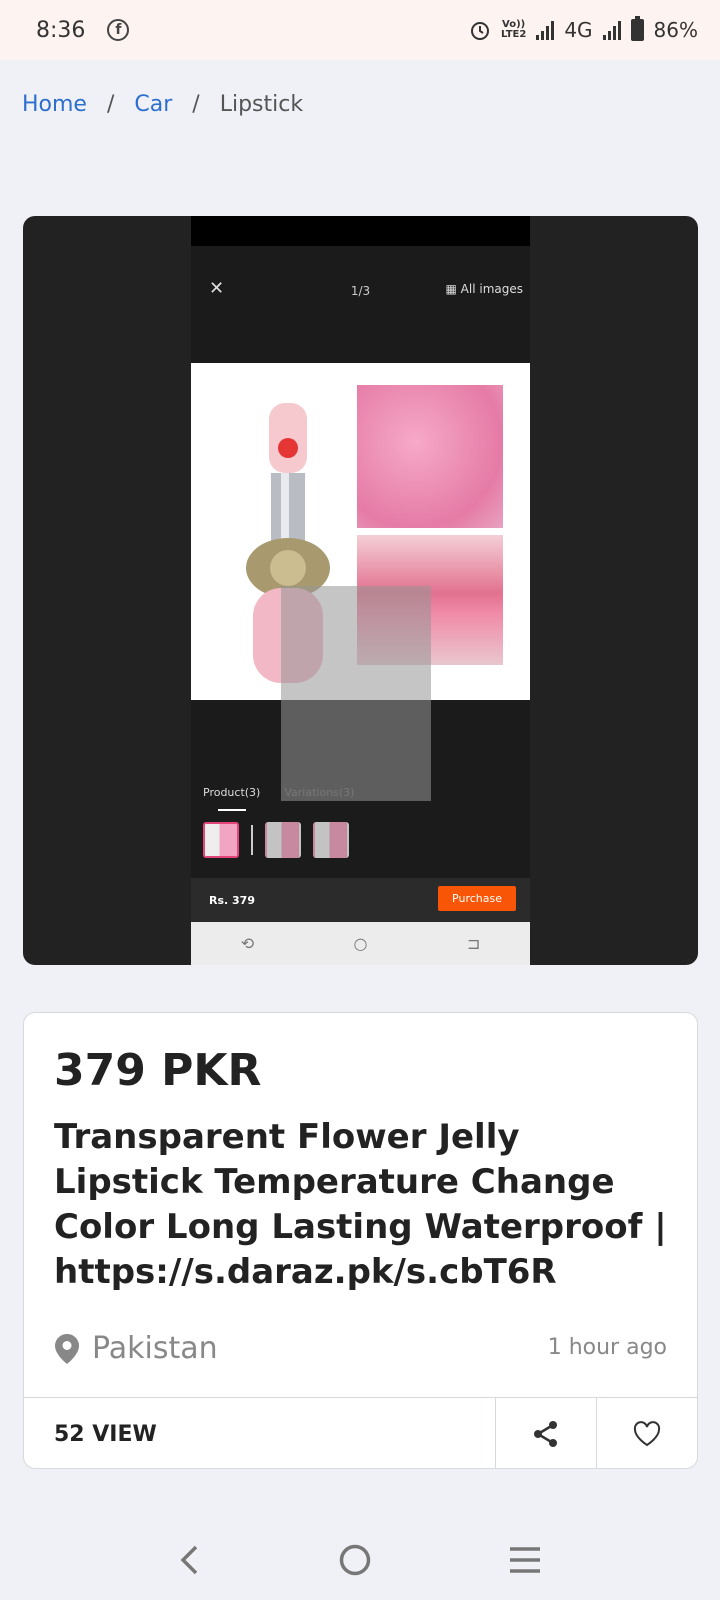 The height and width of the screenshot is (1600, 720). Describe the element at coordinates (105, 1434) in the screenshot. I see `view-count: 52 VIEW` at that location.